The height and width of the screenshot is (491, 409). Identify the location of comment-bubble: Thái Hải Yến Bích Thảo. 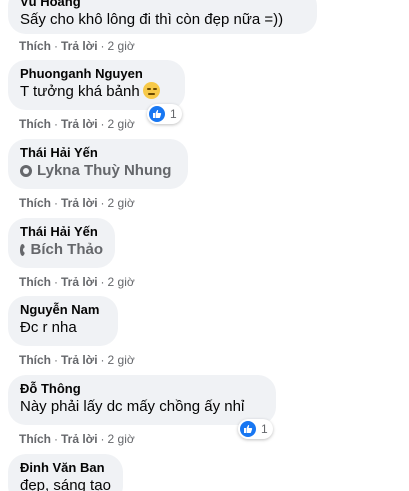
(61, 243).